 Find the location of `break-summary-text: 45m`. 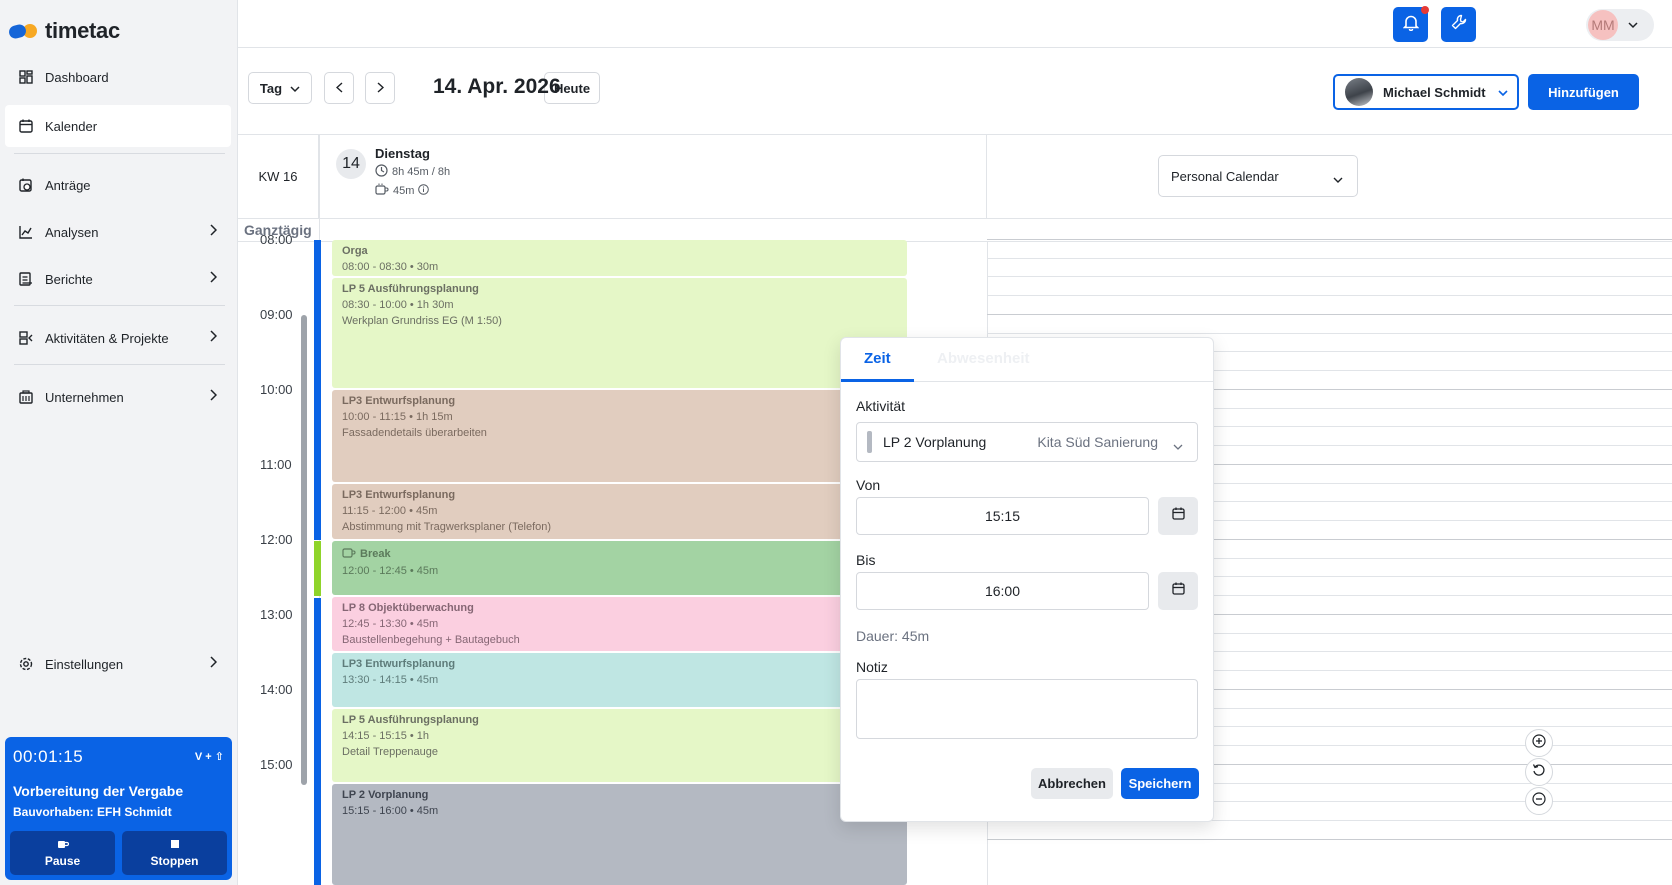

break-summary-text: 45m is located at coordinates (404, 190).